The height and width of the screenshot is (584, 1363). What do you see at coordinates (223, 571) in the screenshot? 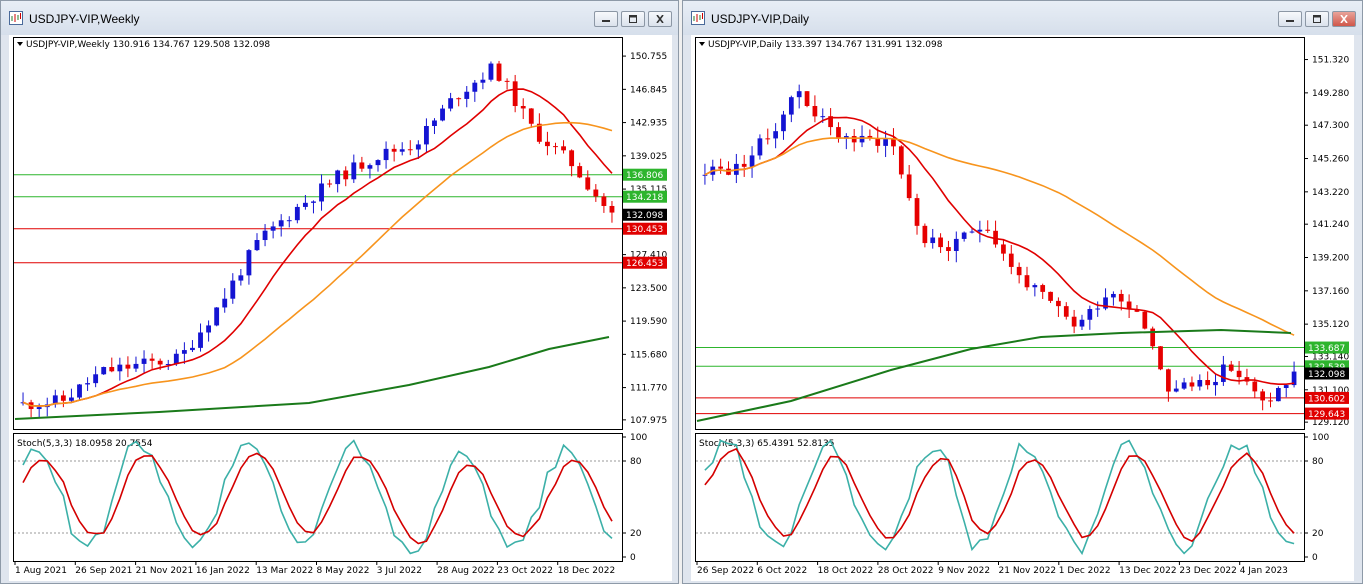
I see `date-tick-label: 16 Jan 2022` at bounding box center [223, 571].